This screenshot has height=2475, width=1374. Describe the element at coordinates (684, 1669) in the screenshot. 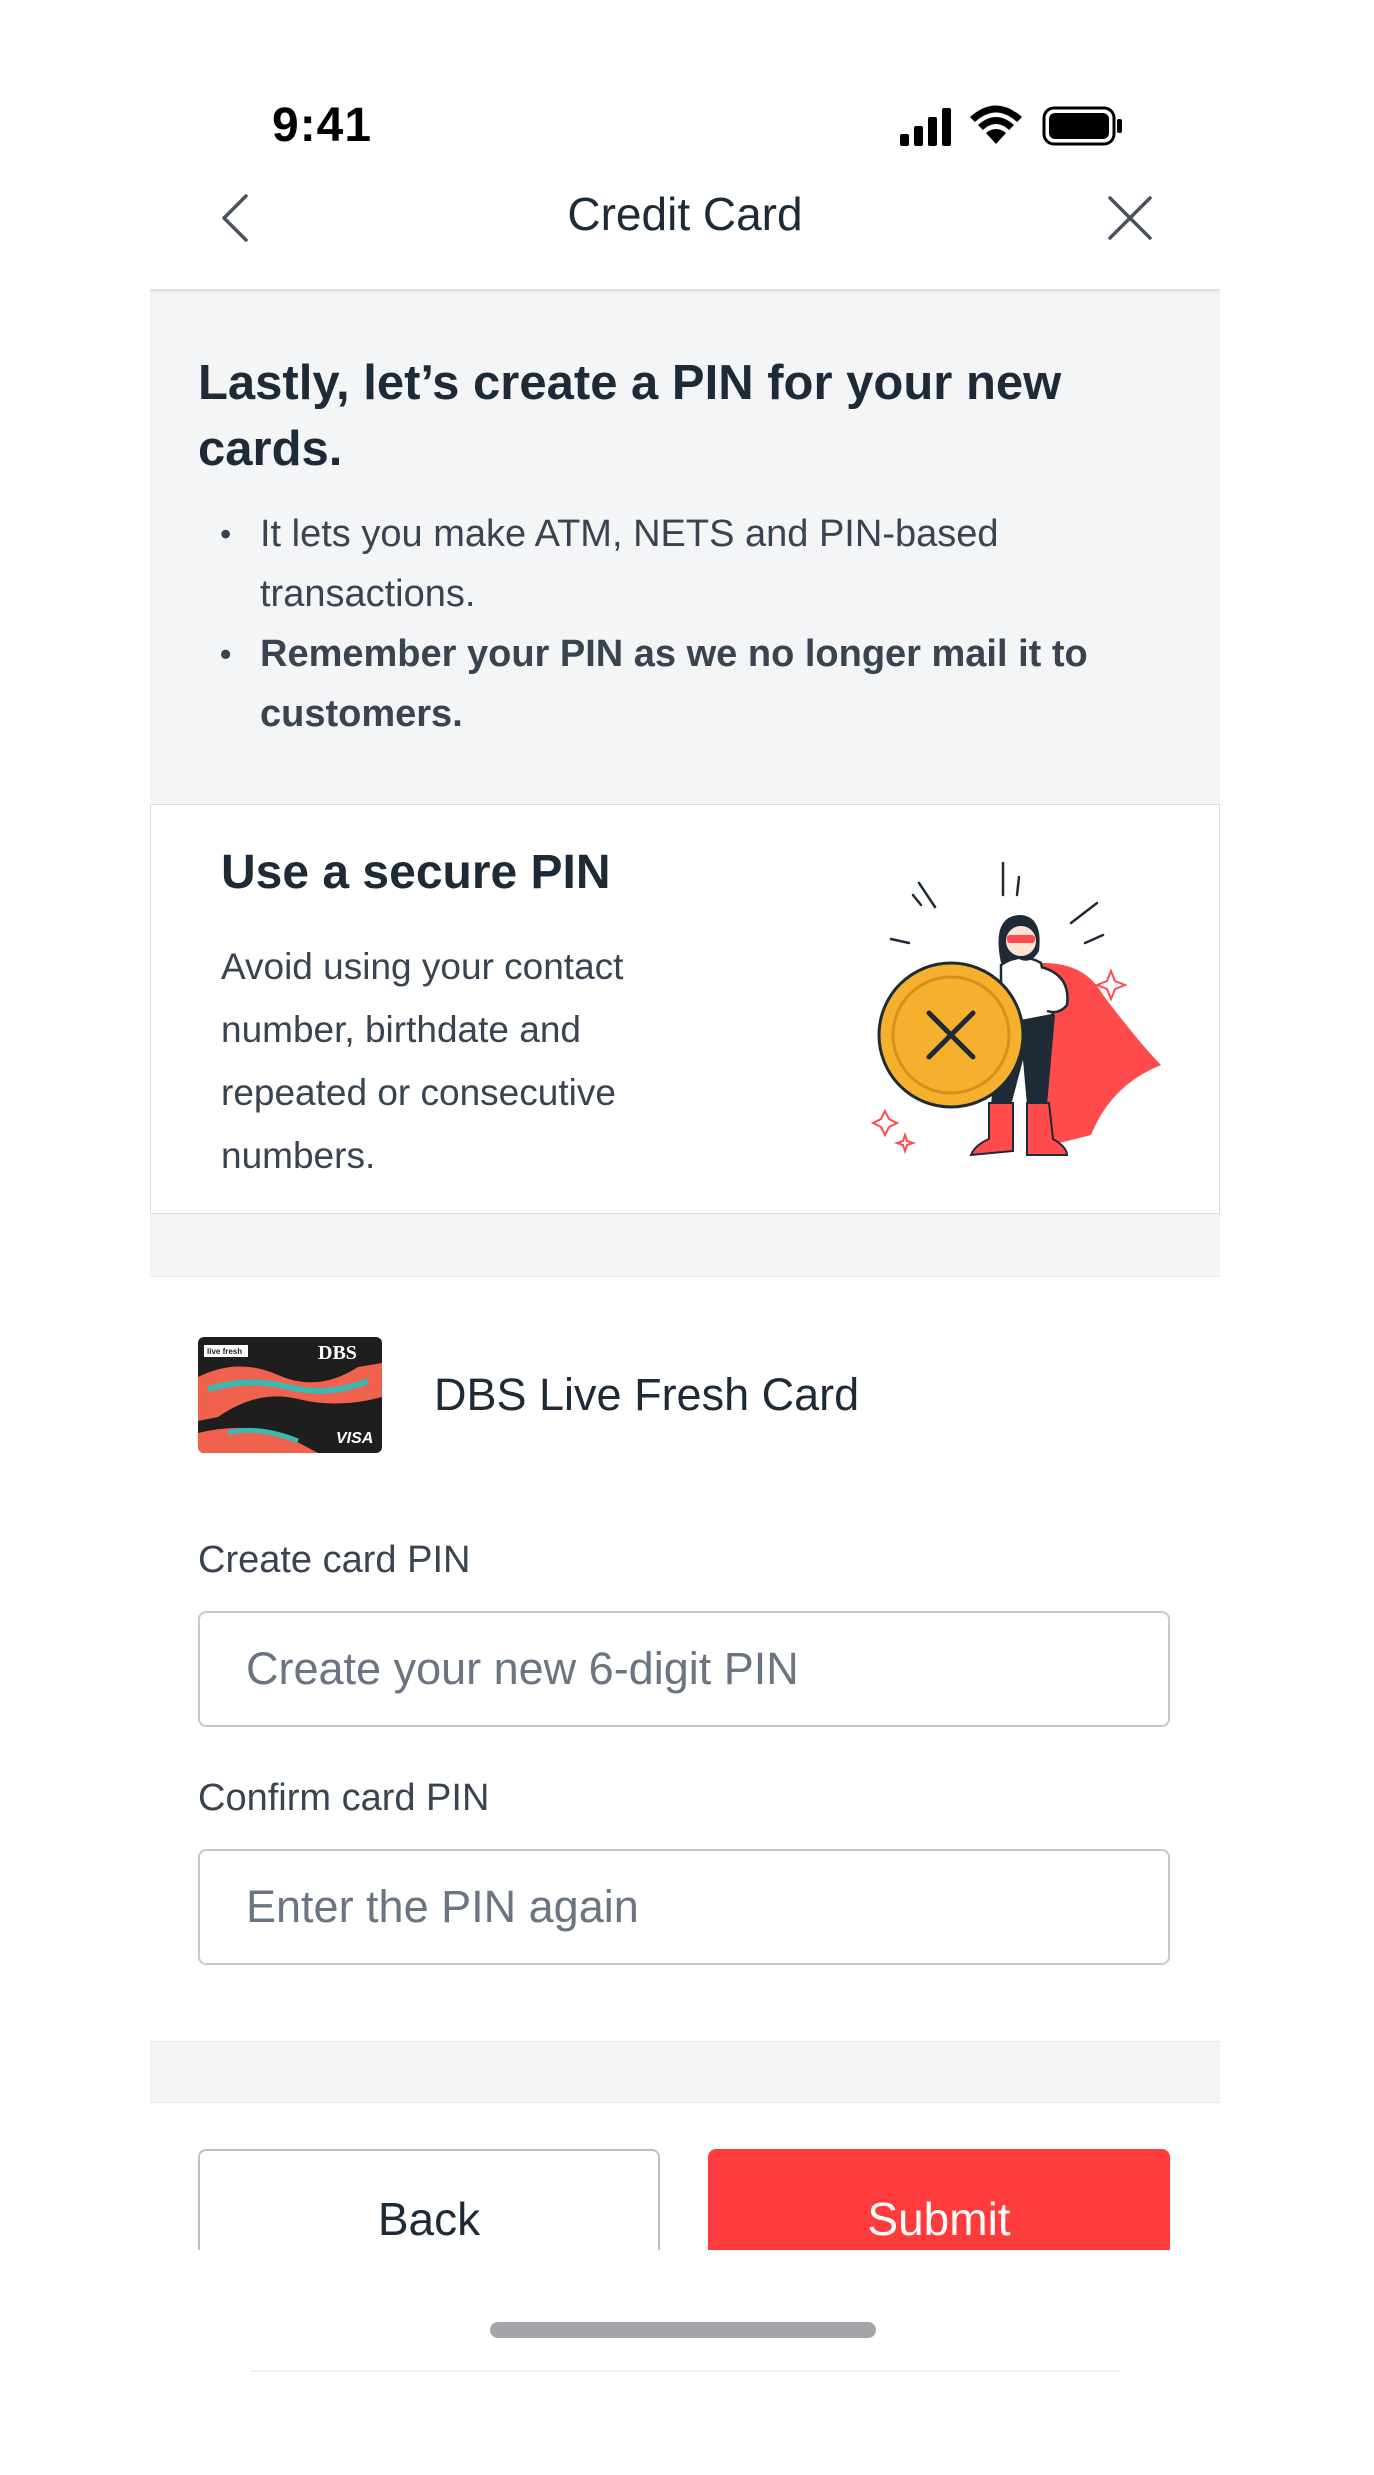

I see `create-pin-input` at that location.